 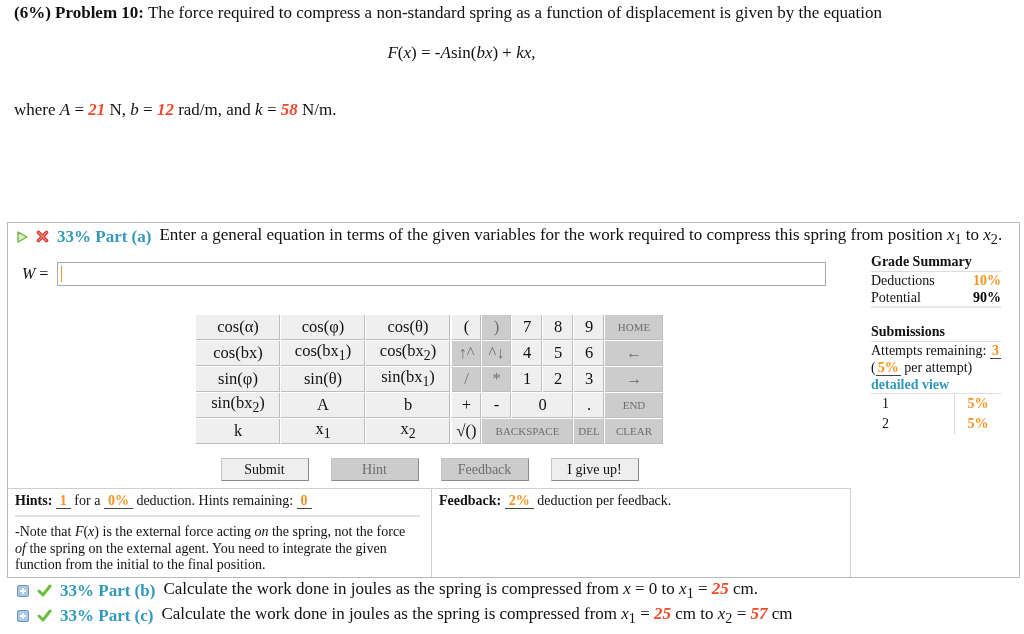 What do you see at coordinates (238, 379) in the screenshot?
I see `function-key: sin(φ)` at bounding box center [238, 379].